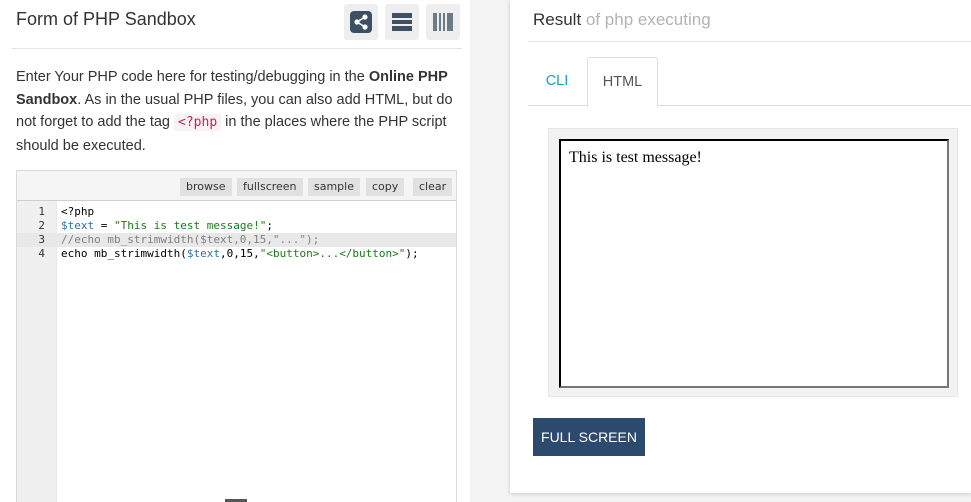 The height and width of the screenshot is (502, 971). I want to click on php-tag-code: <?php, so click(198, 122).